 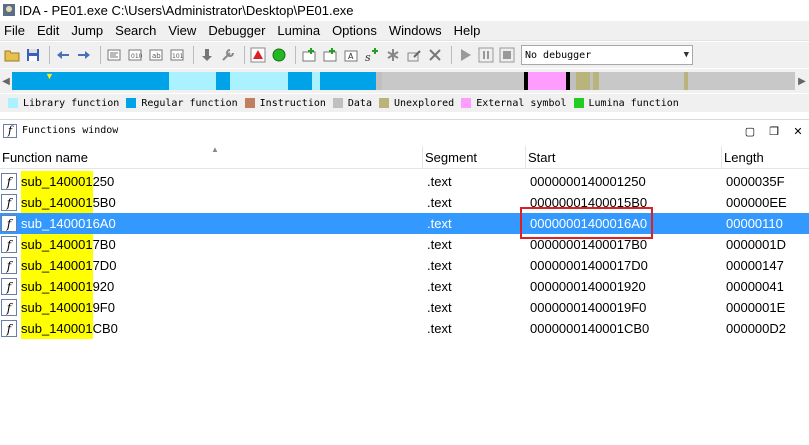 What do you see at coordinates (451, 157) in the screenshot?
I see `column-label: Segment` at bounding box center [451, 157].